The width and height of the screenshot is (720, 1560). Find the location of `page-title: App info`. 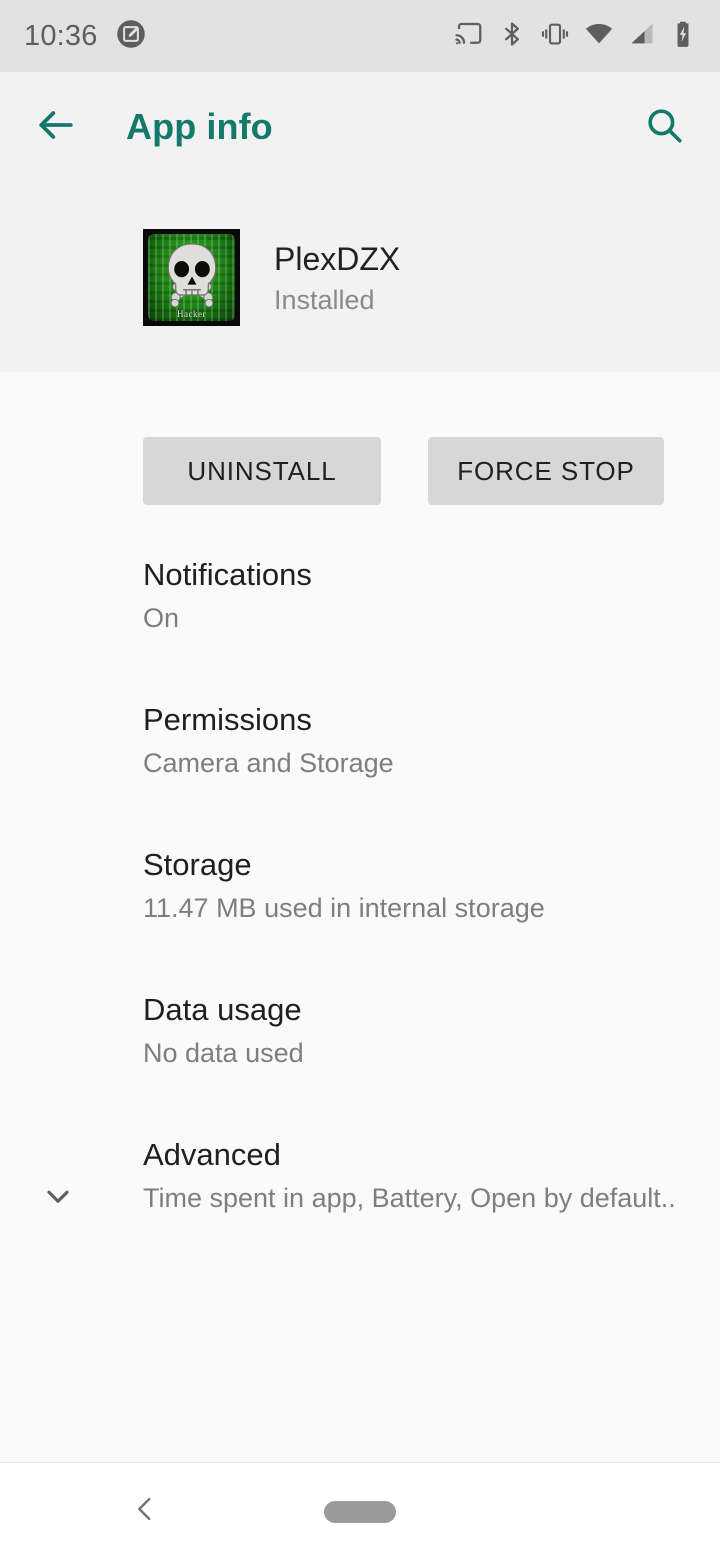

page-title: App info is located at coordinates (199, 126).